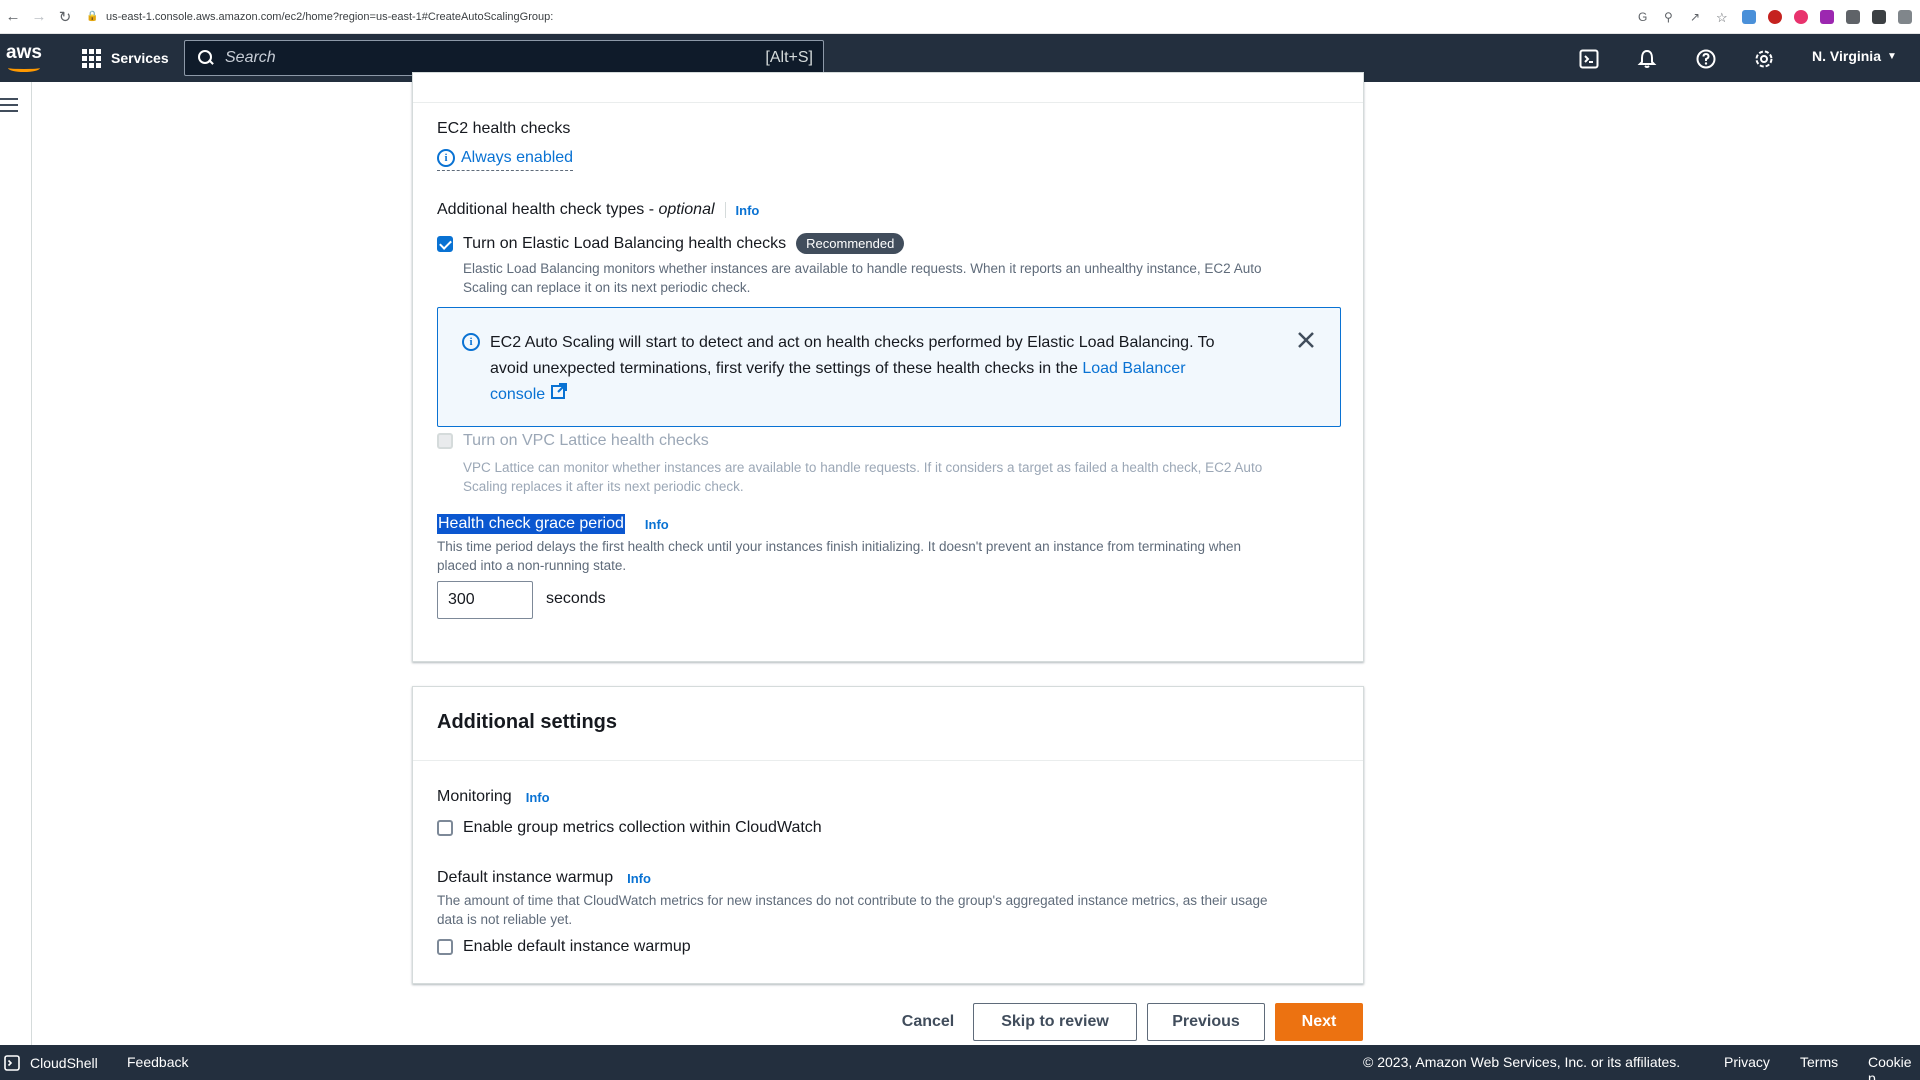 Image resolution: width=1920 pixels, height=1080 pixels. What do you see at coordinates (1747, 1062) in the screenshot?
I see `privacy-link: Privacy` at bounding box center [1747, 1062].